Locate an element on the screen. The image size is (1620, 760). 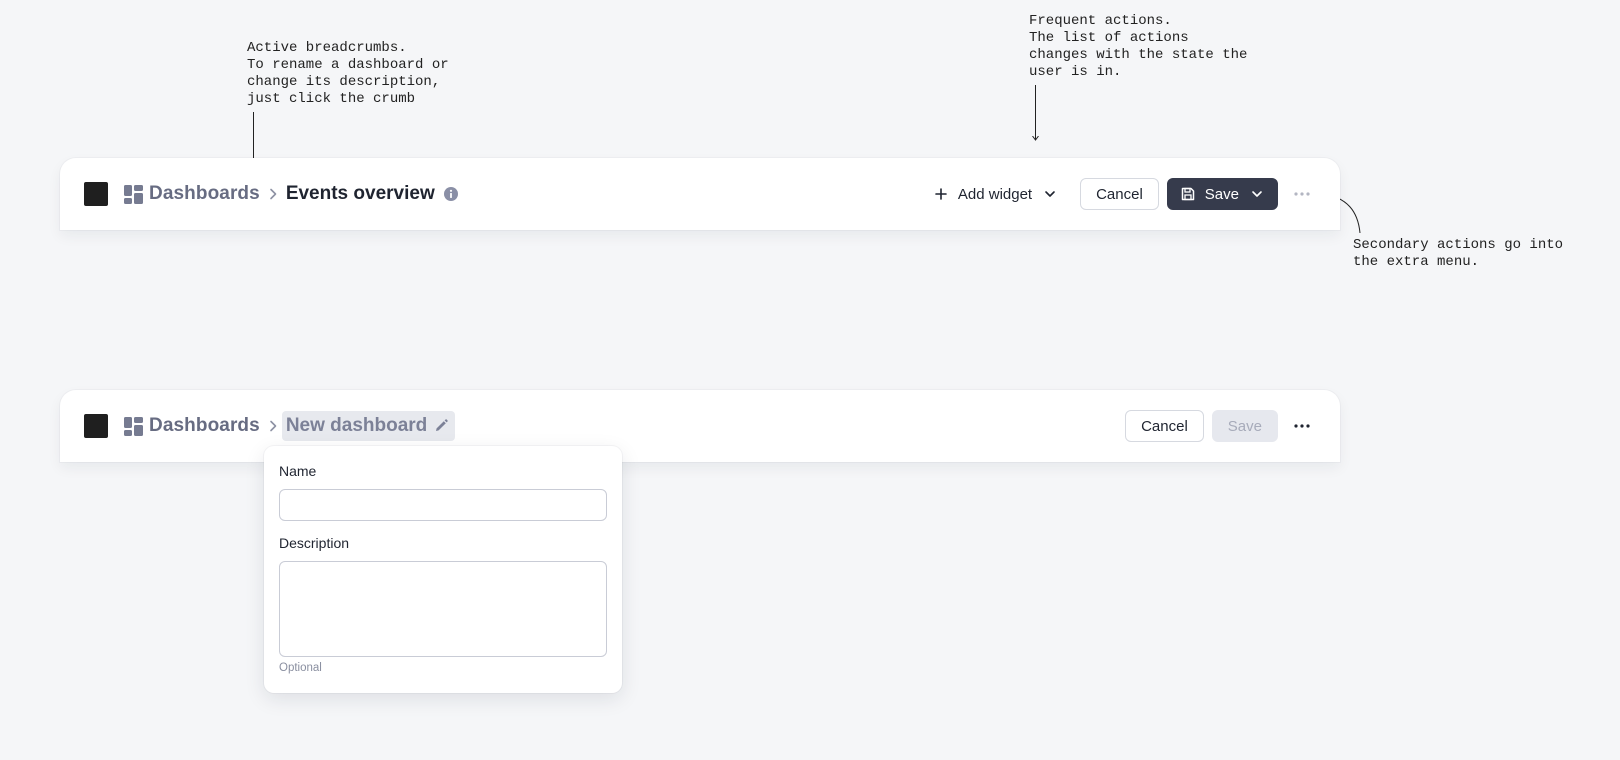
info-icon is located at coordinates (451, 194).